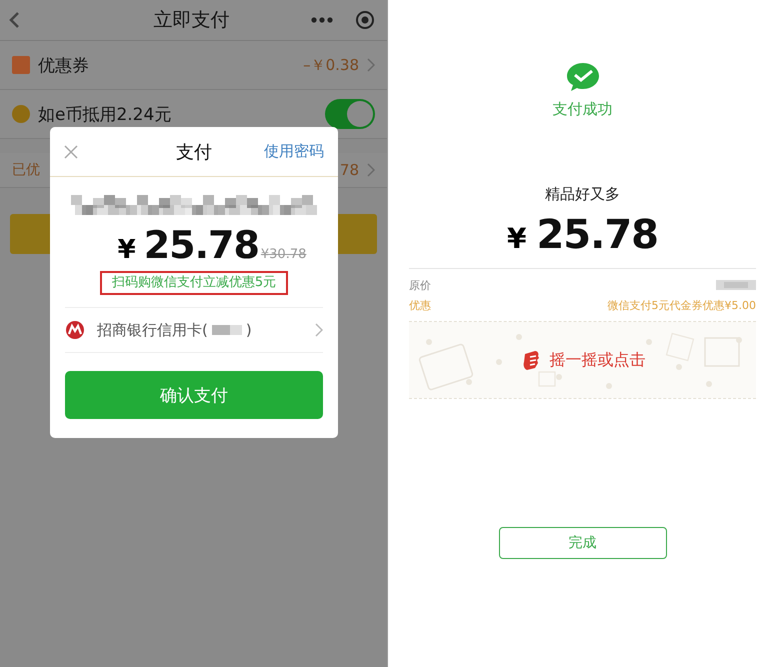 The image size is (777, 667). What do you see at coordinates (582, 194) in the screenshot?
I see `merchant-name: 精品好又多` at bounding box center [582, 194].